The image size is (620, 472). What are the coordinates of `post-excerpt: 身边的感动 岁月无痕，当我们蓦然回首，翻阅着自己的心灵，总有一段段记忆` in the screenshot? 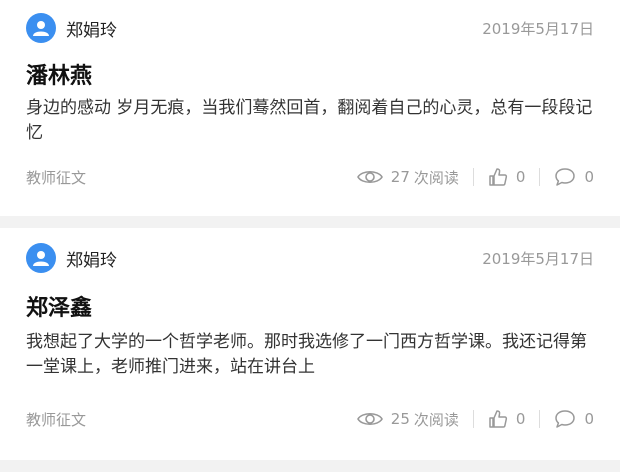 It's located at (310, 121).